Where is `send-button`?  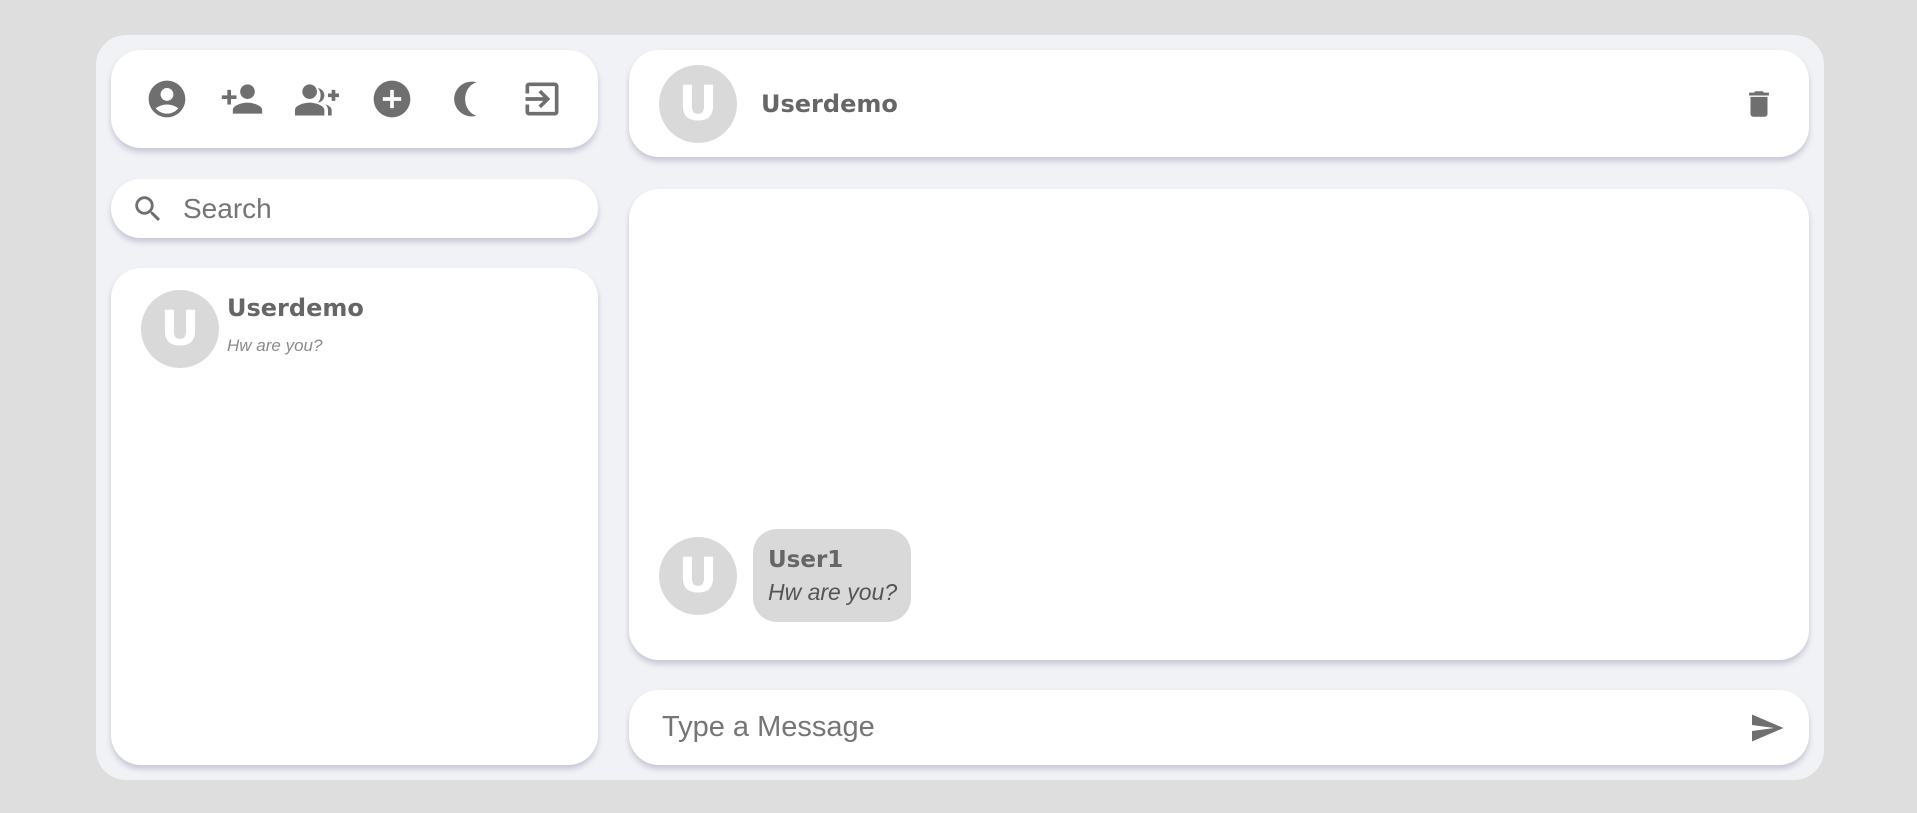
send-button is located at coordinates (1767, 728).